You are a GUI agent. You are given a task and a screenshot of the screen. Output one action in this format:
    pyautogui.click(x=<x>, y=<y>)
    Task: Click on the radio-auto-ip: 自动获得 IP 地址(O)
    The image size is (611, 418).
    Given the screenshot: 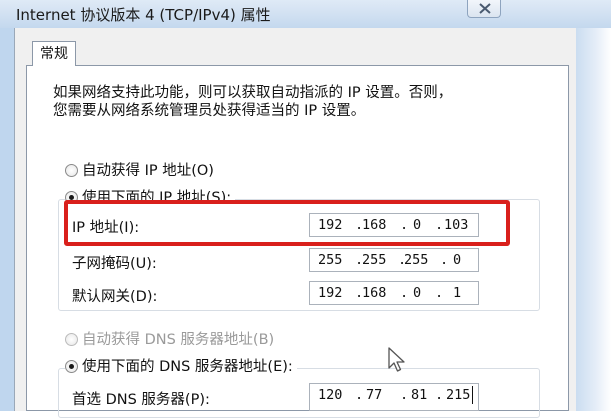 What is the action you would take?
    pyautogui.click(x=139, y=171)
    